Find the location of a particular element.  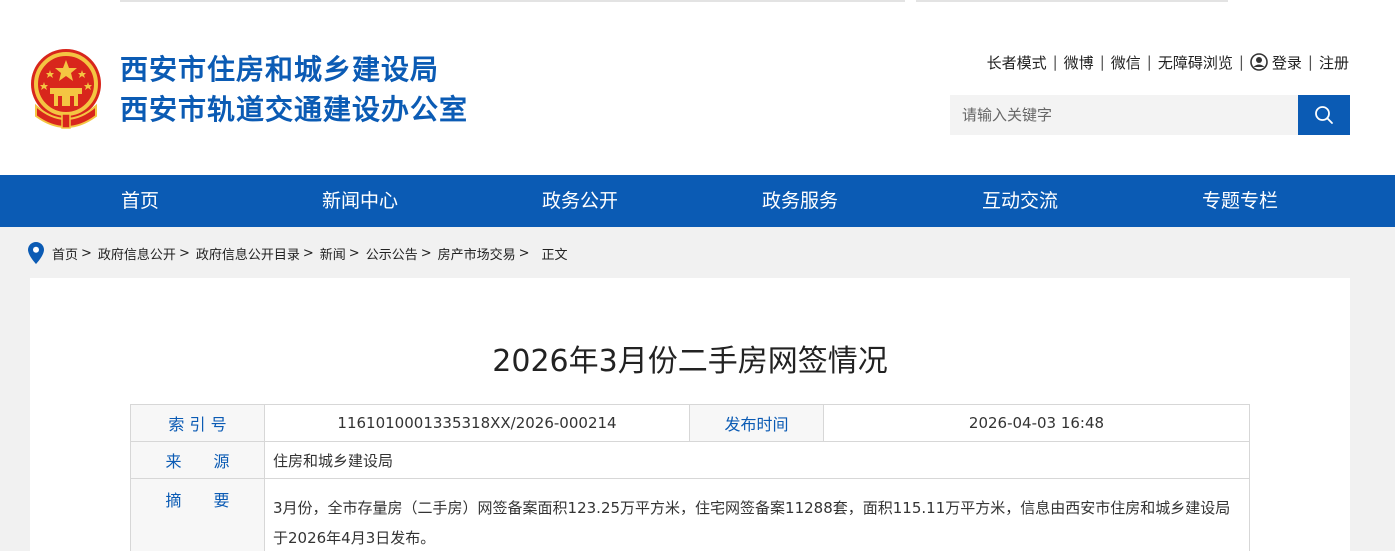

wechat-link: 微信 is located at coordinates (1126, 62).